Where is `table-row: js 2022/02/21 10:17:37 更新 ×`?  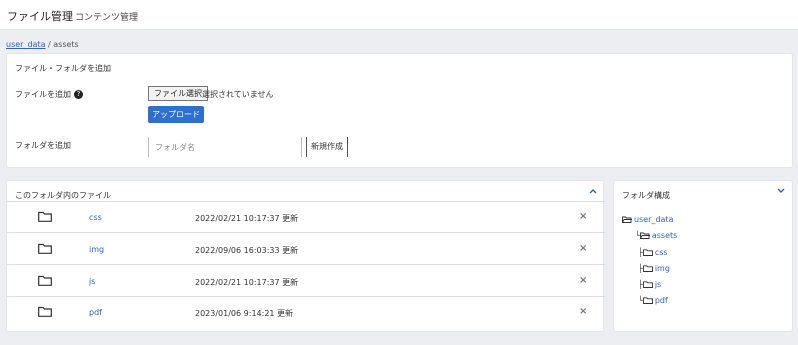 table-row: js 2022/02/21 10:17:37 更新 × is located at coordinates (306, 281).